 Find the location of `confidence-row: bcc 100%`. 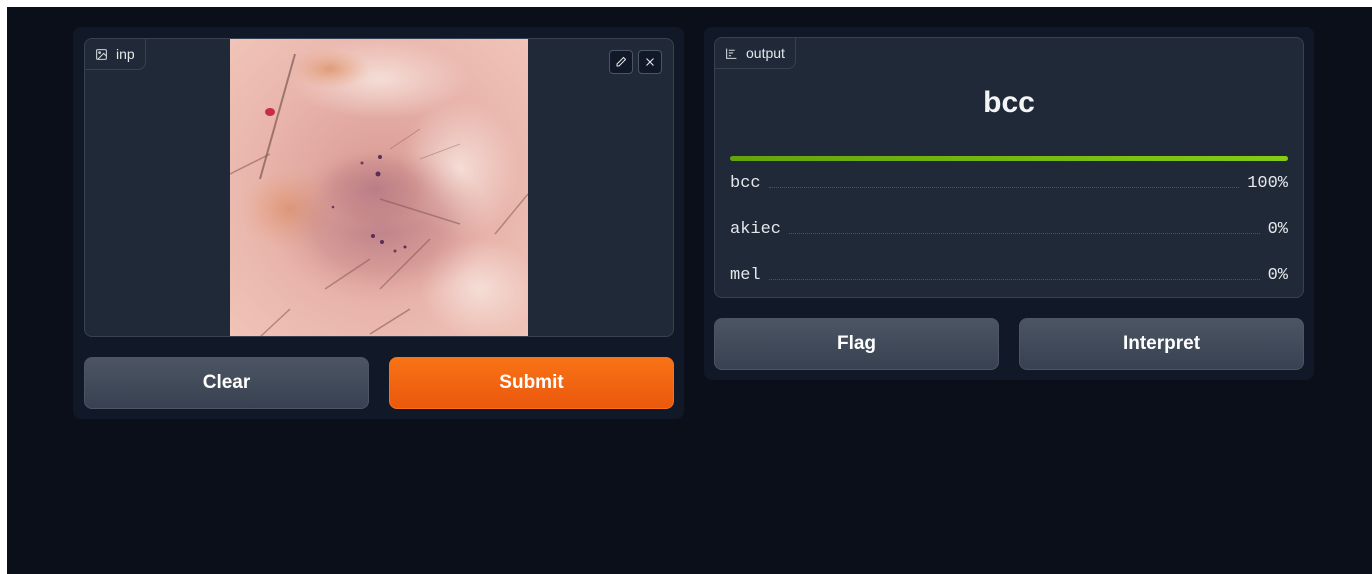

confidence-row: bcc 100% is located at coordinates (1009, 181).